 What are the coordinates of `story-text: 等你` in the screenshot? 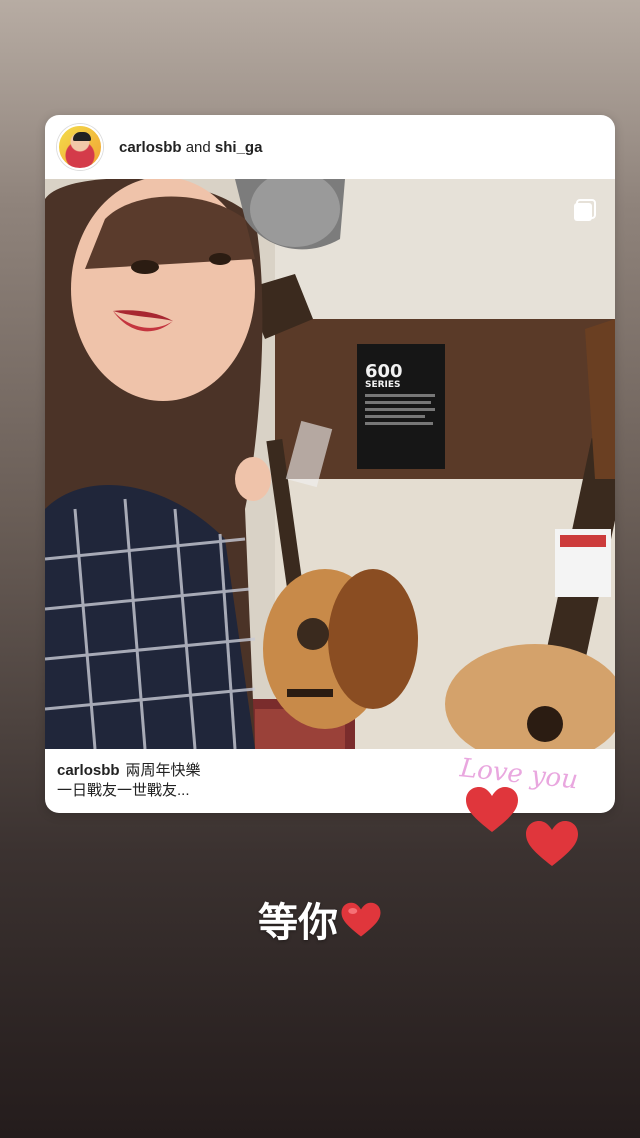 It's located at (320, 919).